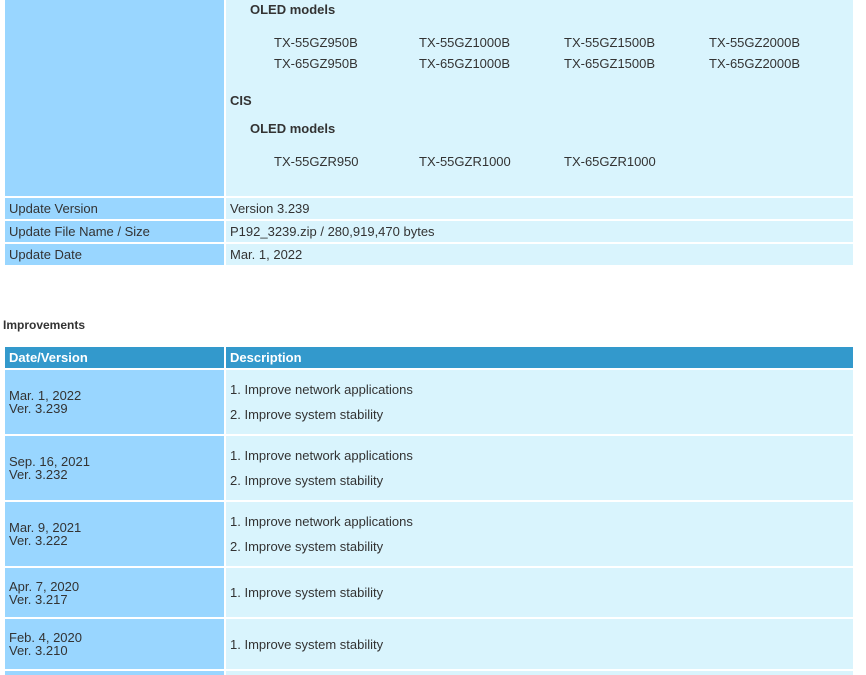  I want to click on update-version-value: Version 3.239, so click(539, 208).